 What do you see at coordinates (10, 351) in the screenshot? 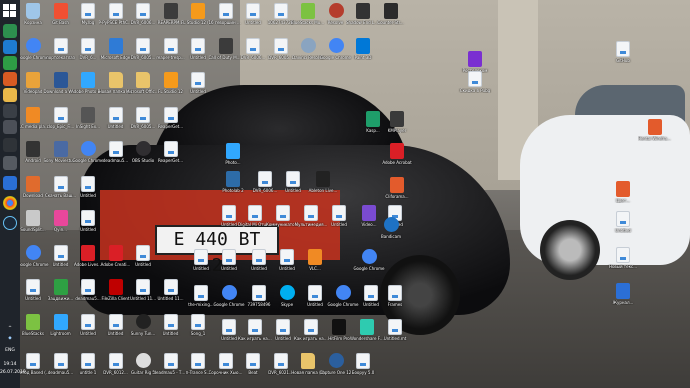
I see `language-indicator: ENG` at bounding box center [10, 351].